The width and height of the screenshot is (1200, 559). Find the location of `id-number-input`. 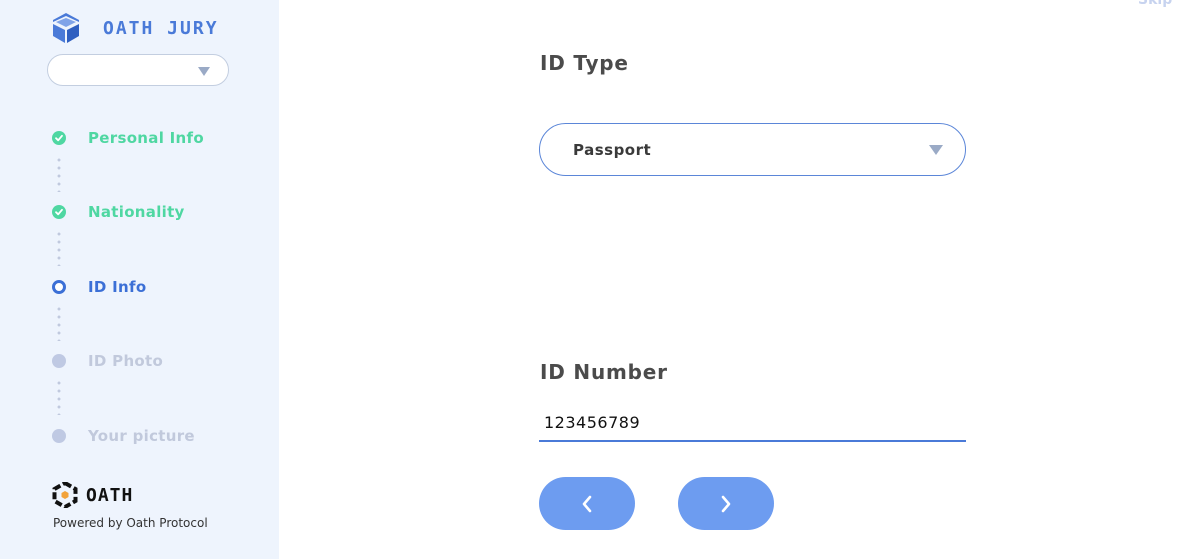

id-number-input is located at coordinates (752, 423).